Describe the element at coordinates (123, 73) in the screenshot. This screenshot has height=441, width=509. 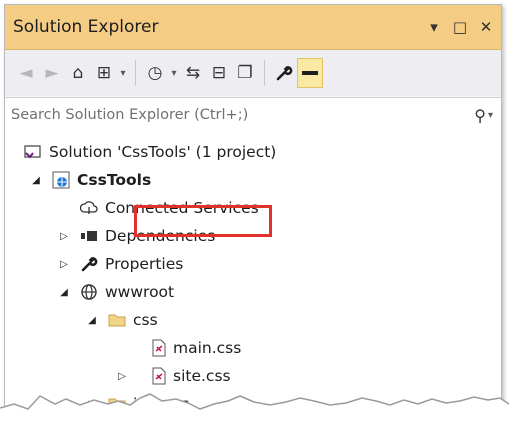
I see `switch-views-dropdown-icon: ▾` at that location.